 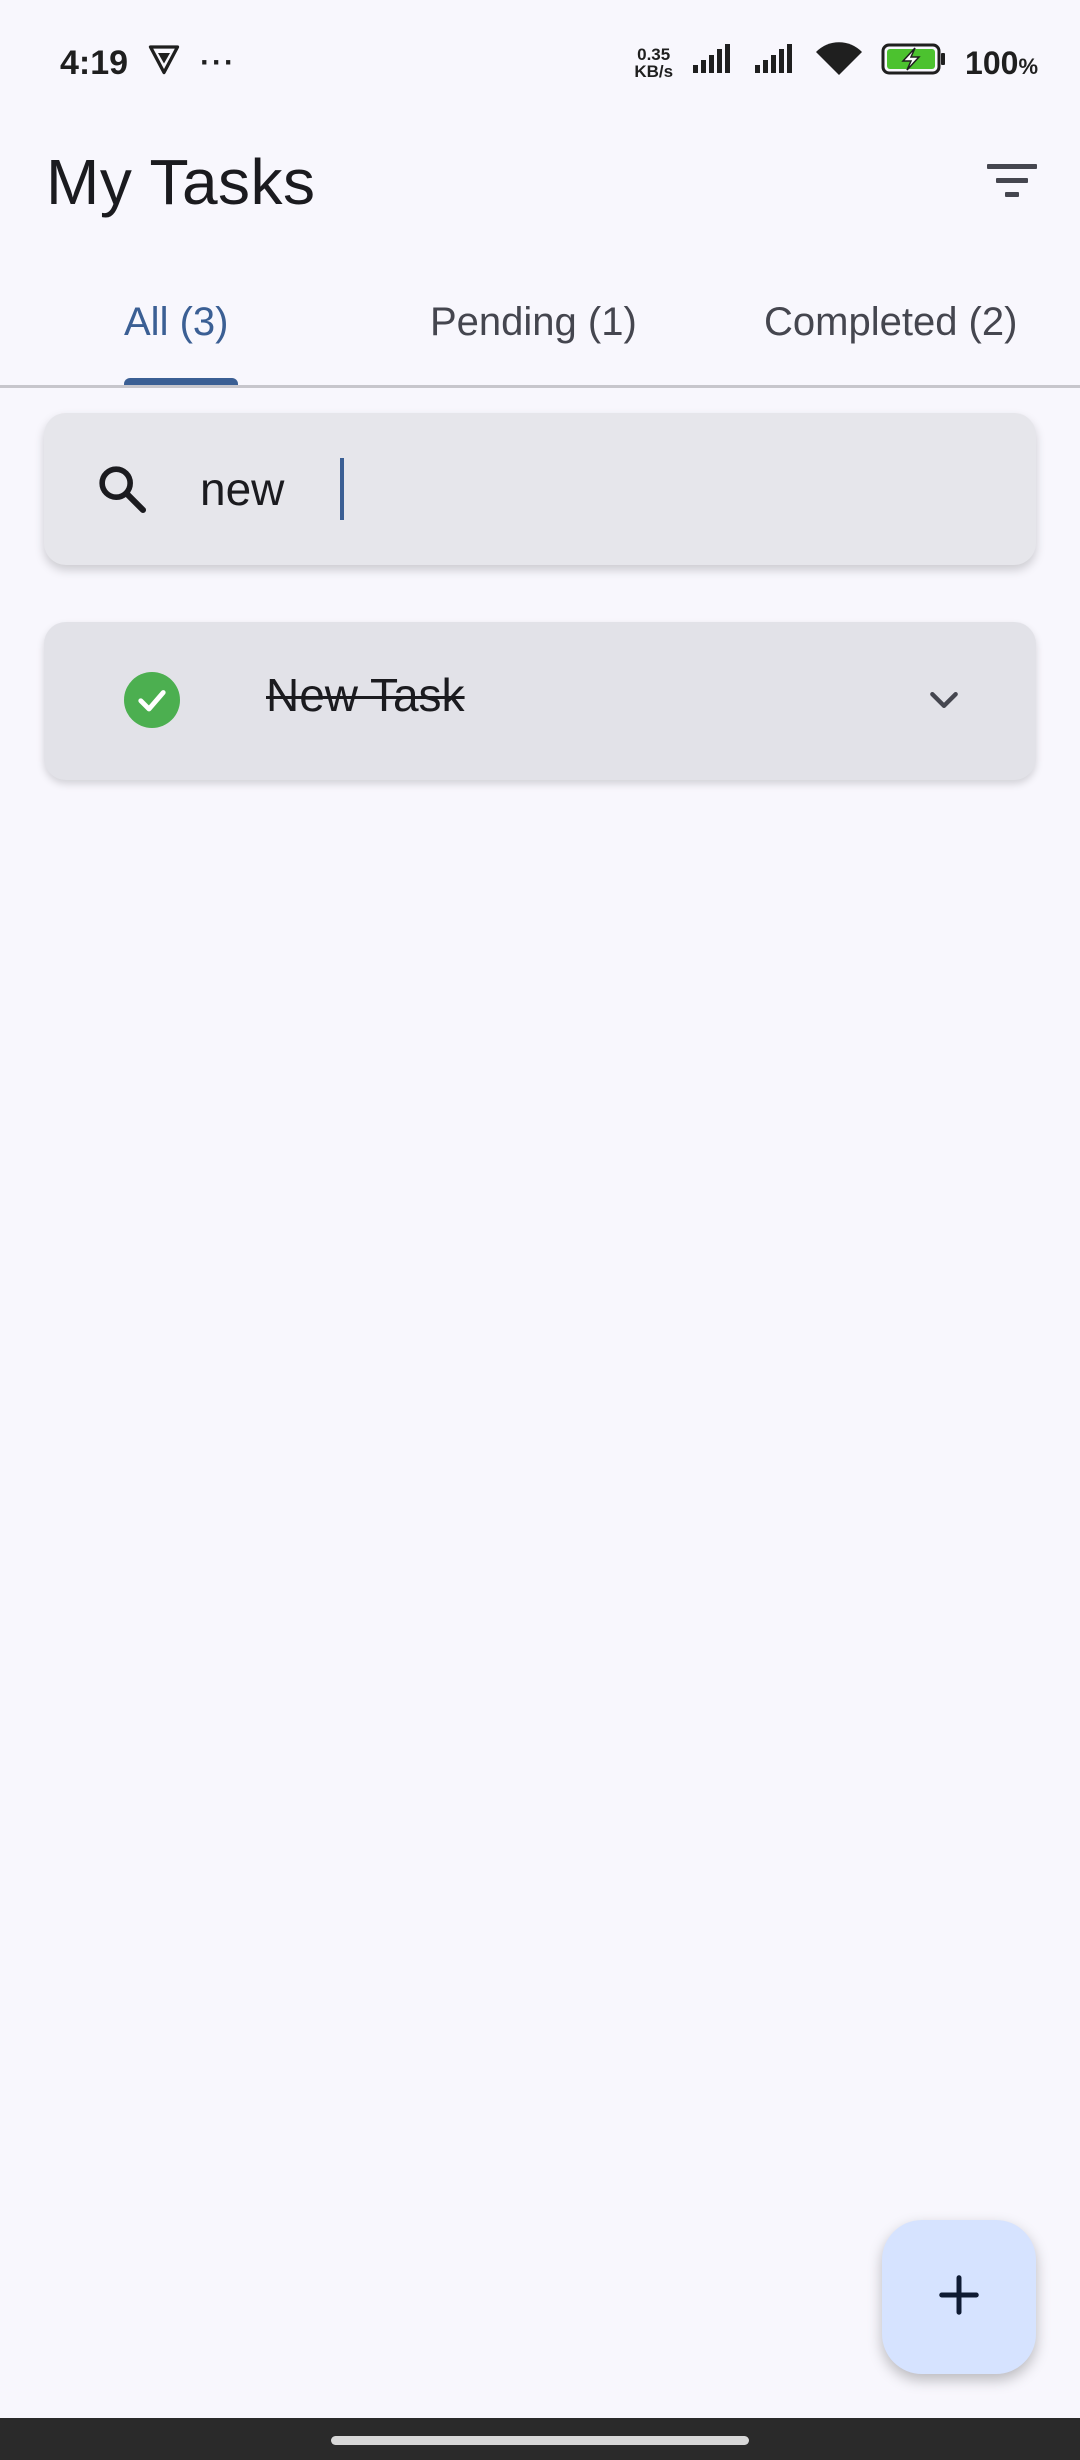 I want to click on home-gesture-handle, so click(x=540, y=2440).